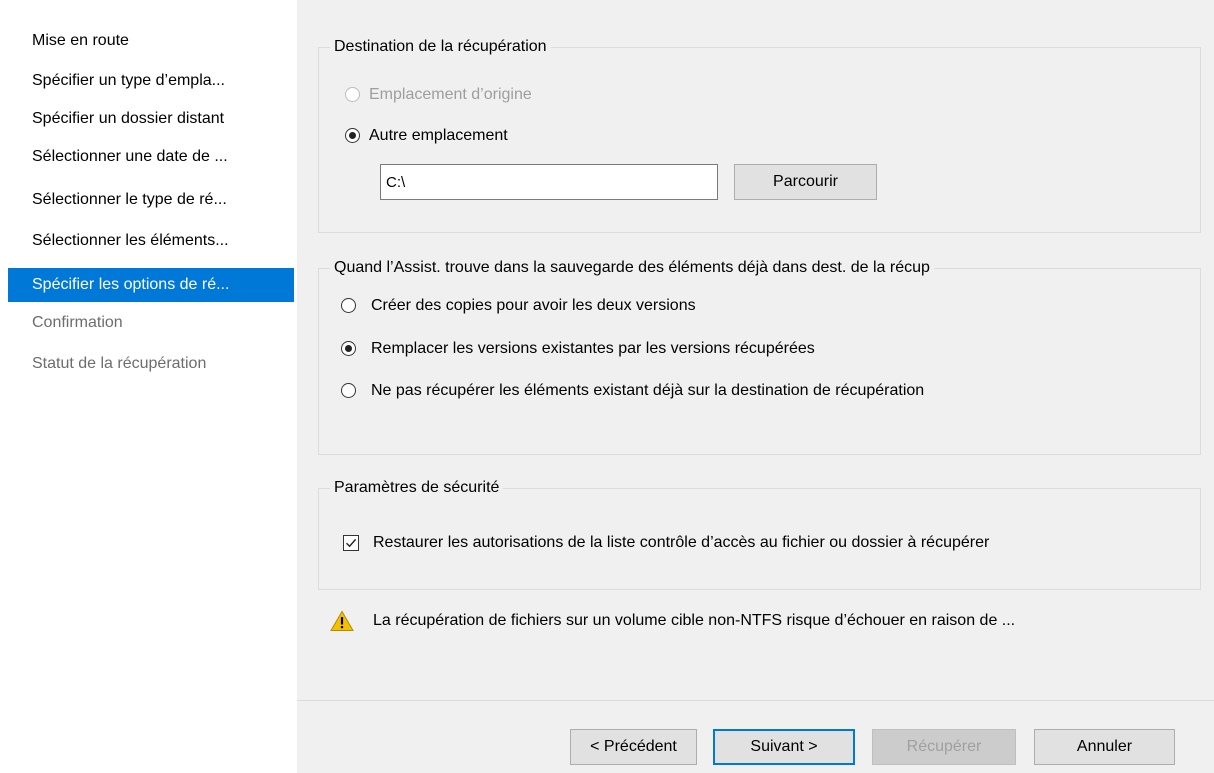  I want to click on destination-path-input, so click(549, 182).